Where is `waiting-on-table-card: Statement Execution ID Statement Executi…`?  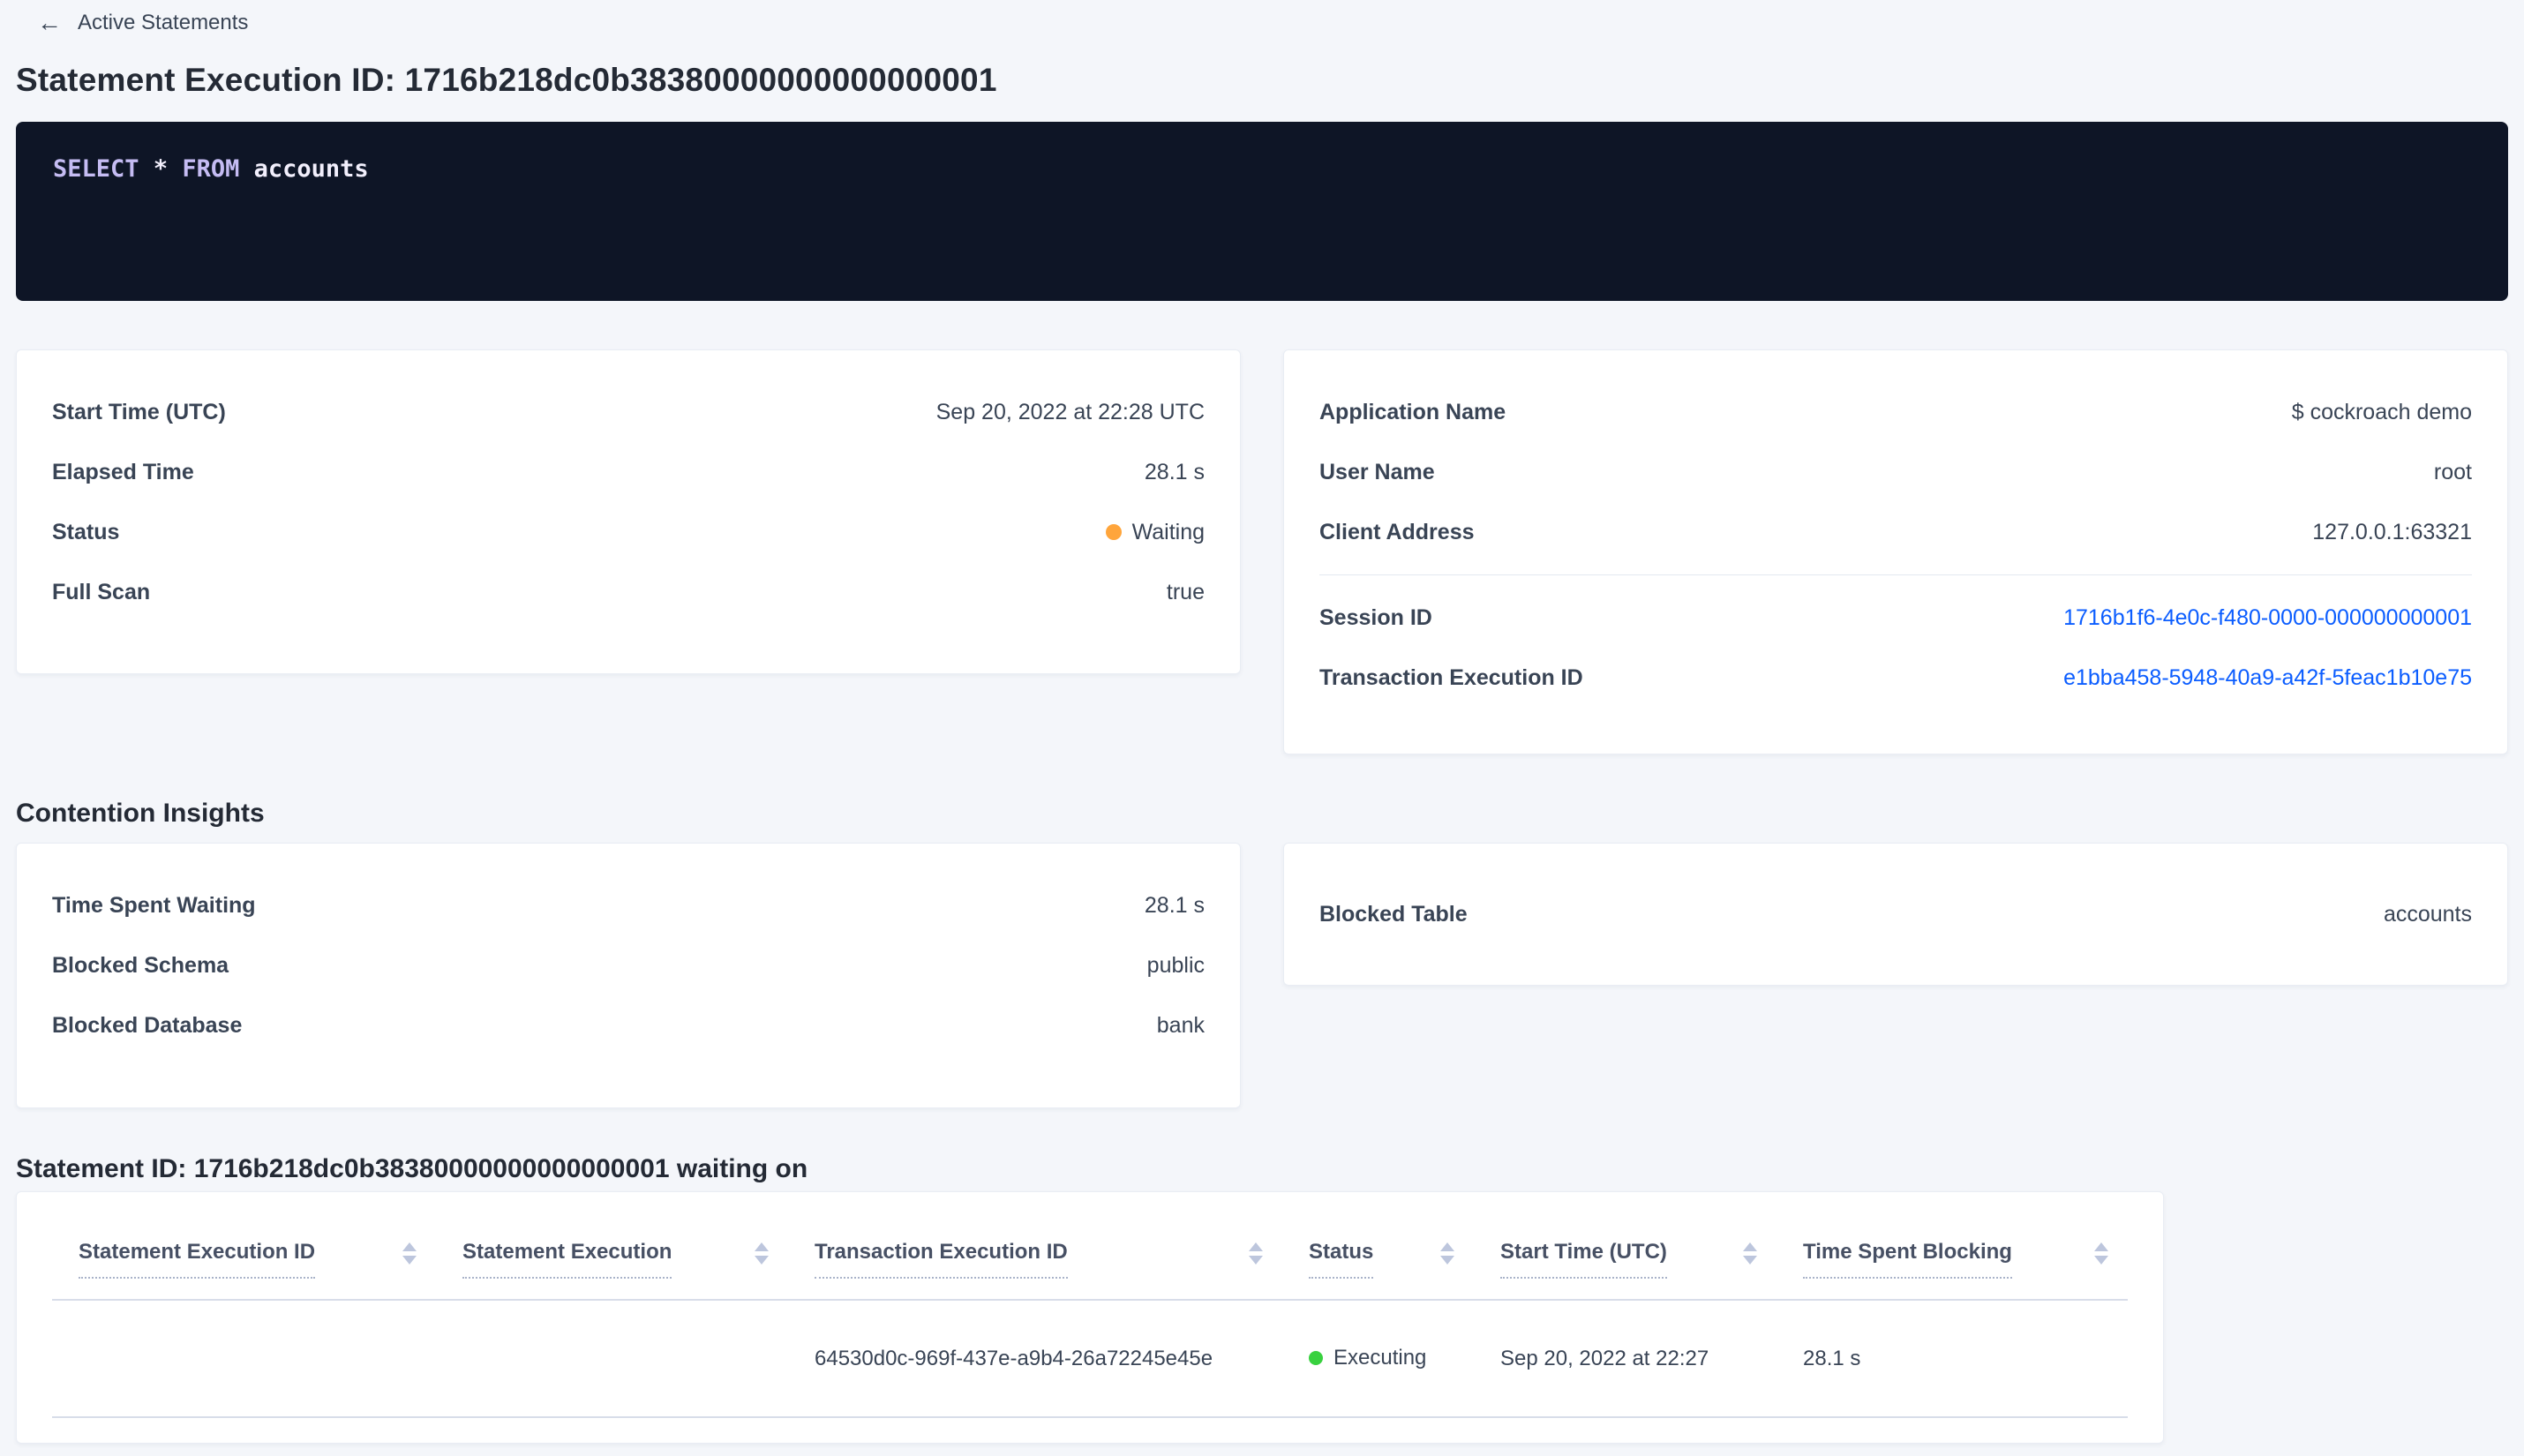 waiting-on-table-card: Statement Execution ID Statement Executi… is located at coordinates (1090, 1317).